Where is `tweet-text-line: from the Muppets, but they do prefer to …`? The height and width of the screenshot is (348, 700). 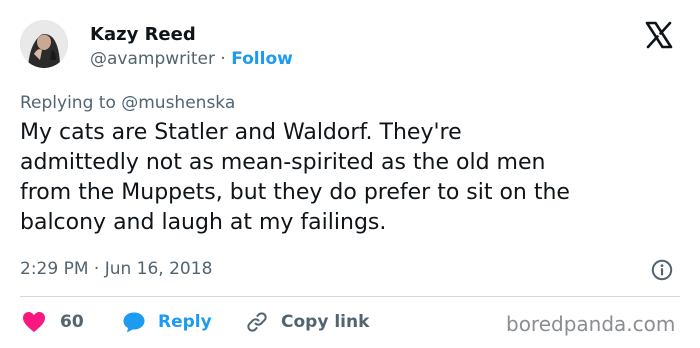 tweet-text-line: from the Muppets, but they do prefer to … is located at coordinates (295, 192).